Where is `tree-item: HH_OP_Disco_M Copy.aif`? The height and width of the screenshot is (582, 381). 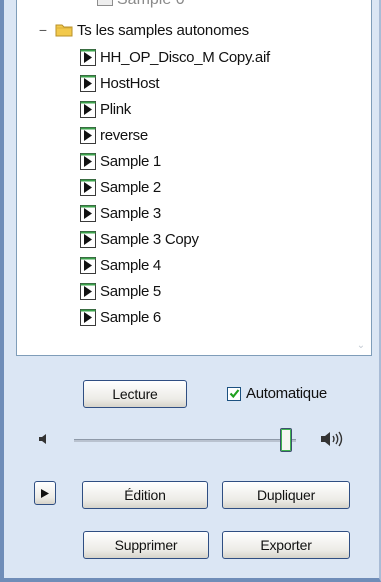 tree-item: HH_OP_Disco_M Copy.aif is located at coordinates (175, 57).